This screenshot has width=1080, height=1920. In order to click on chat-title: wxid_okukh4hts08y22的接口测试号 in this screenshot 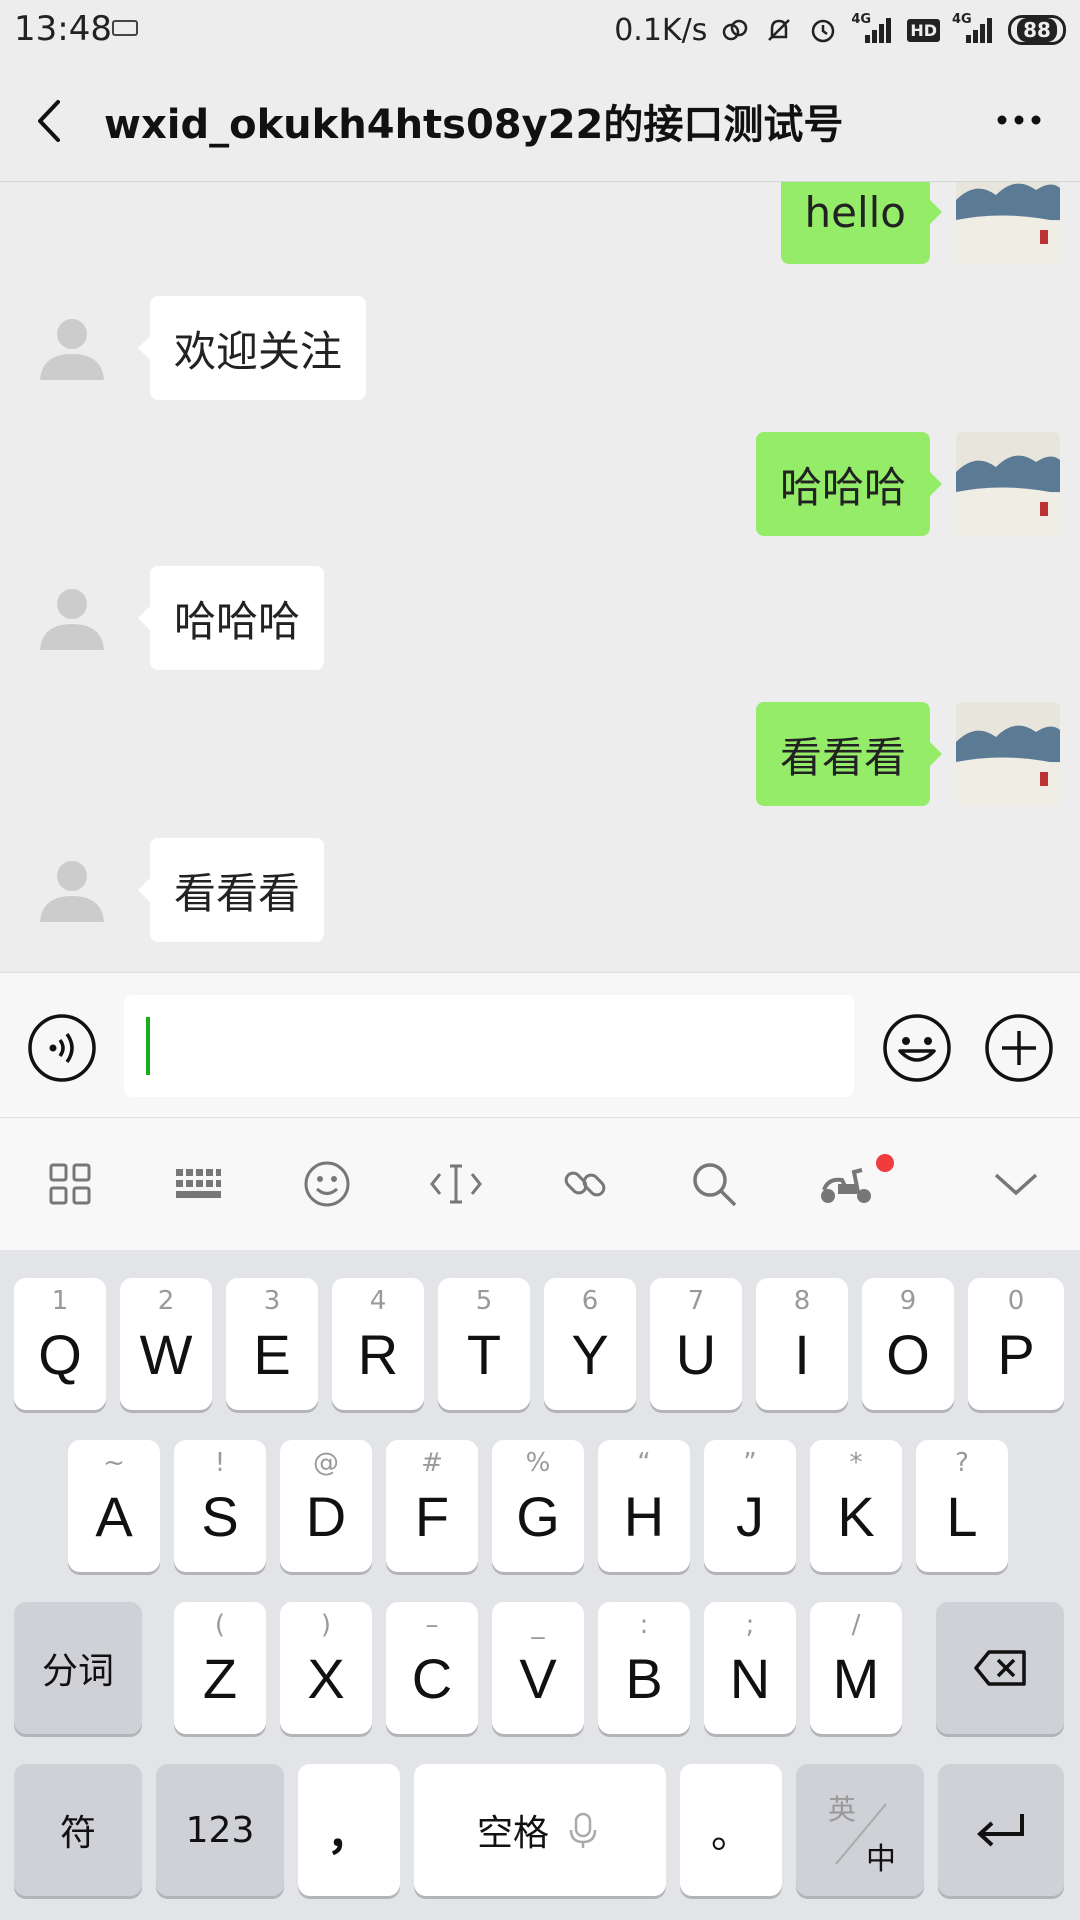, I will do `click(474, 125)`.